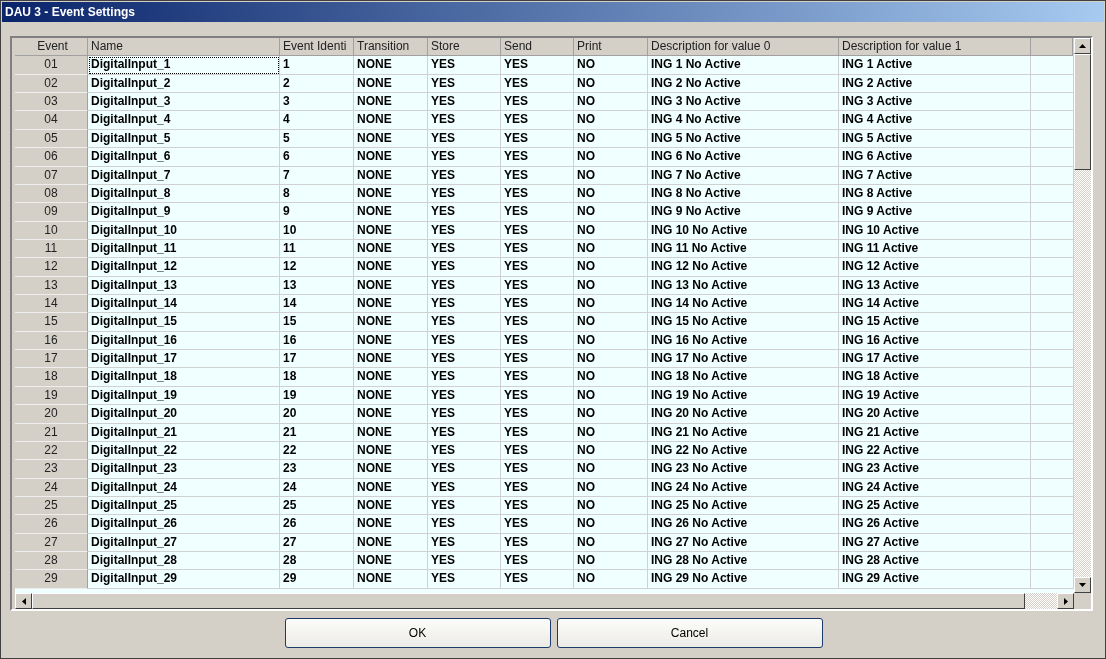 The width and height of the screenshot is (1106, 659). I want to click on row-header-cell: 29, so click(51, 579).